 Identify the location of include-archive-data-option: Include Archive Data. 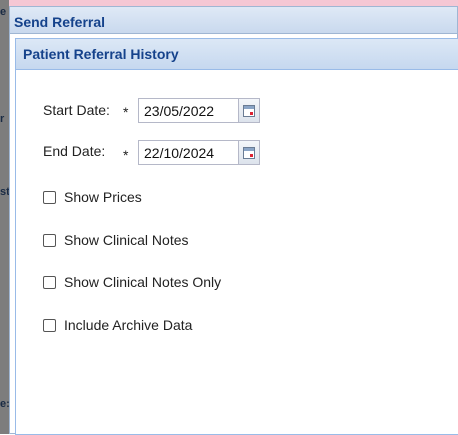
(117, 325).